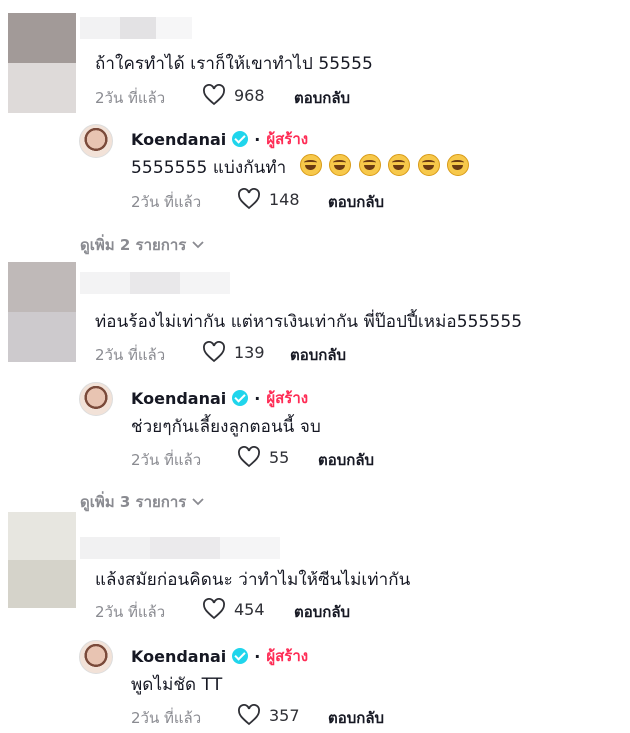 This screenshot has width=630, height=733. I want to click on like-button: 55, so click(263, 457).